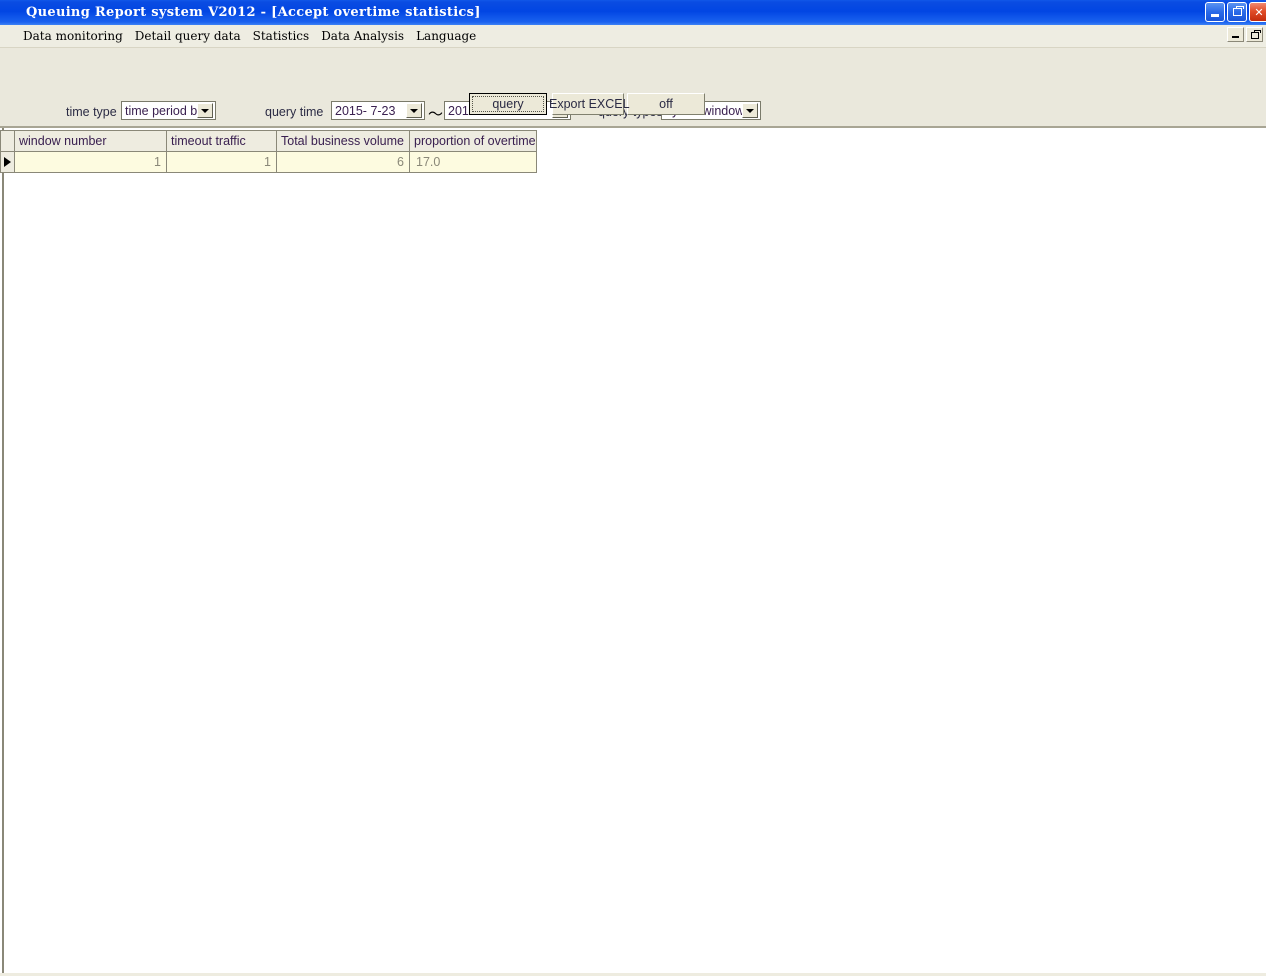 The height and width of the screenshot is (976, 1266). I want to click on query-time-label: query time, so click(294, 112).